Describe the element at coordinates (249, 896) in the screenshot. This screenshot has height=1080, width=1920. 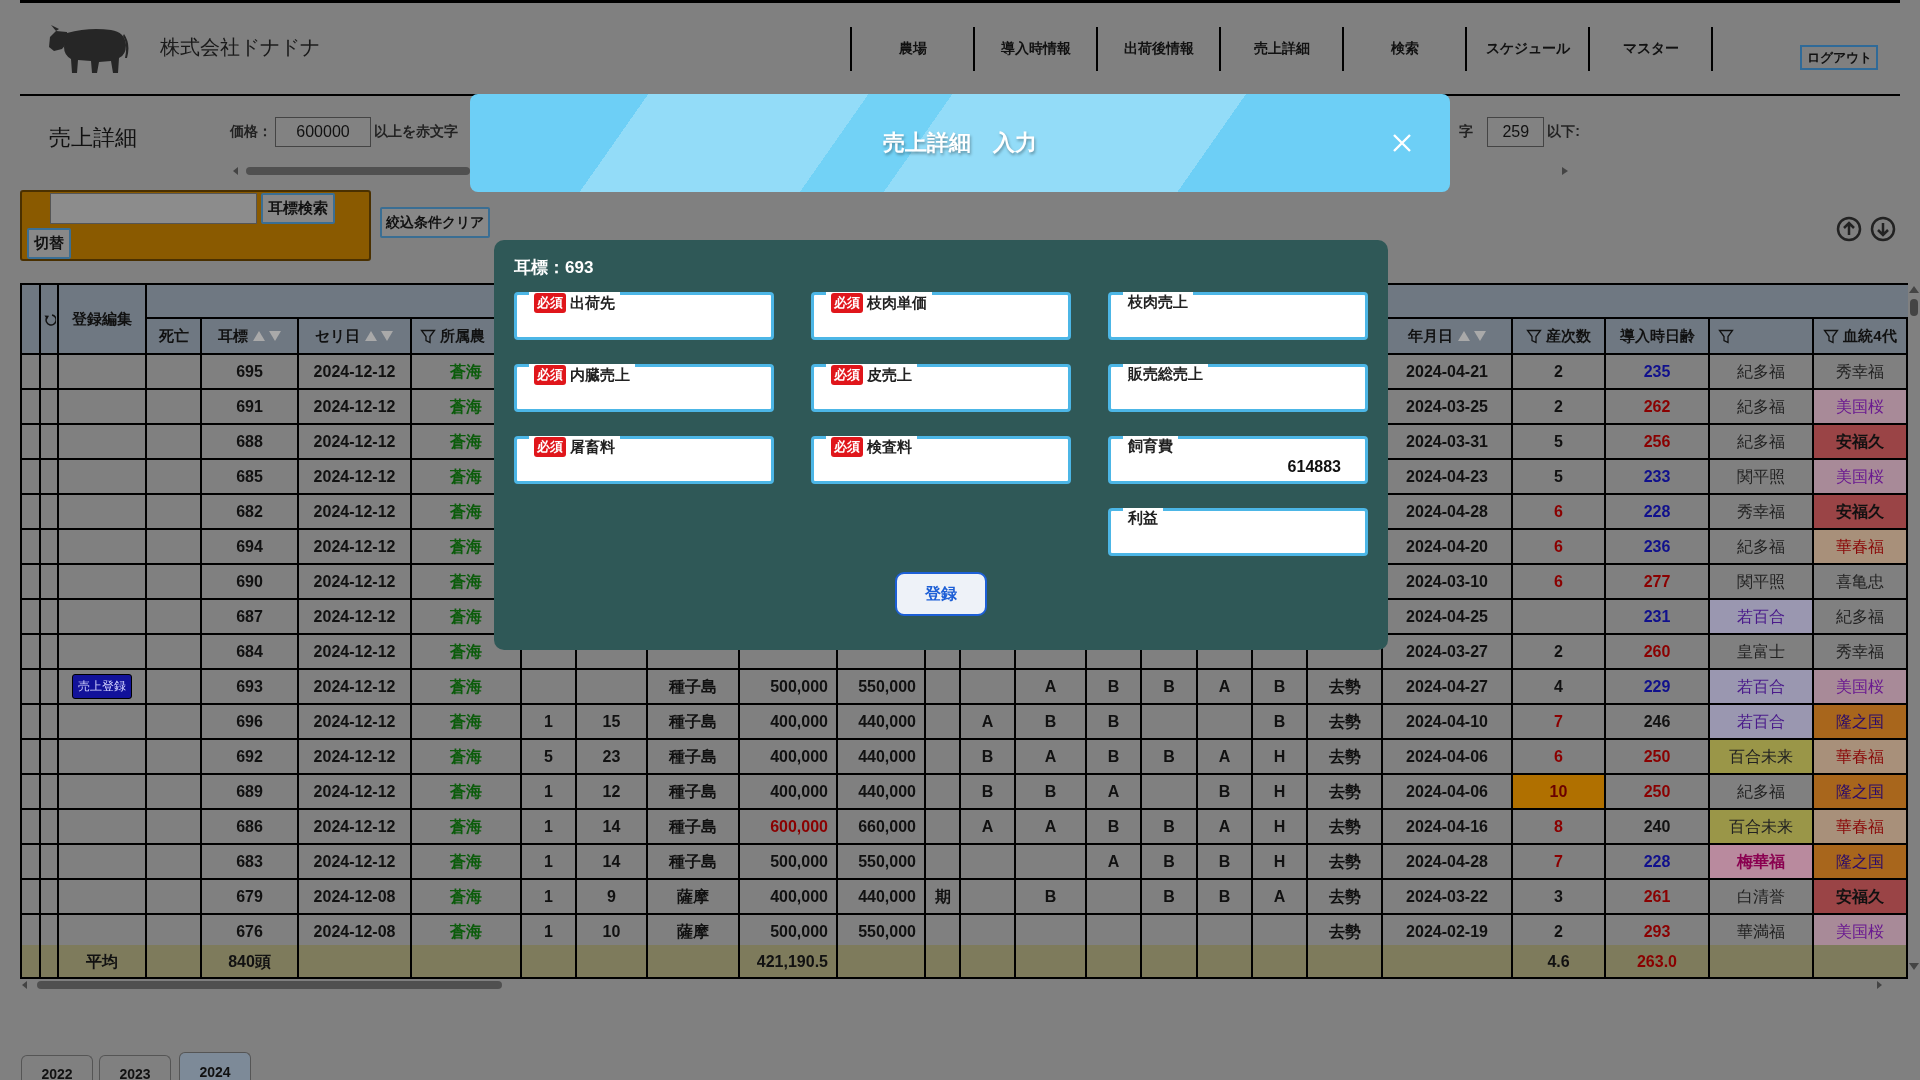
I see `cell-text: 679` at that location.